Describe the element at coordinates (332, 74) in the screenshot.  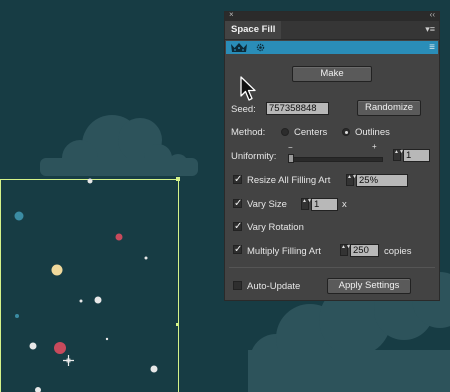
I see `make-button: Make` at that location.